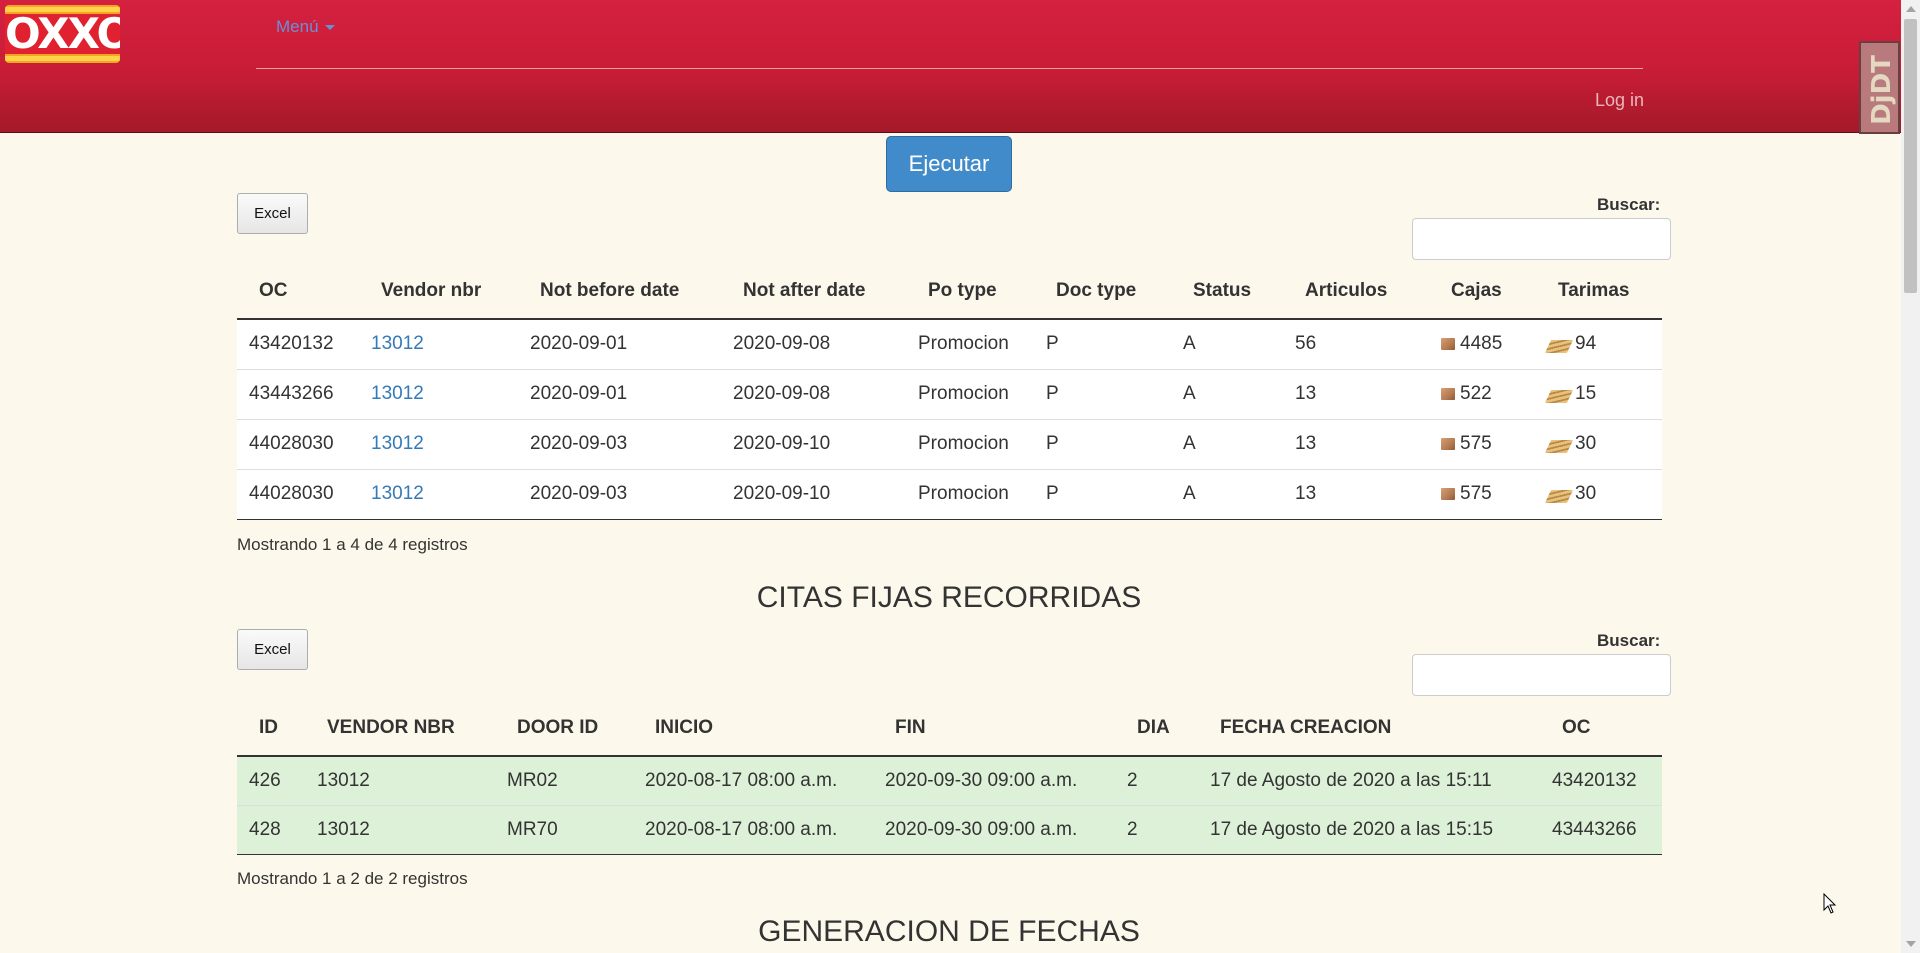 The height and width of the screenshot is (953, 1920). I want to click on col-header-fin: FIN, so click(994, 728).